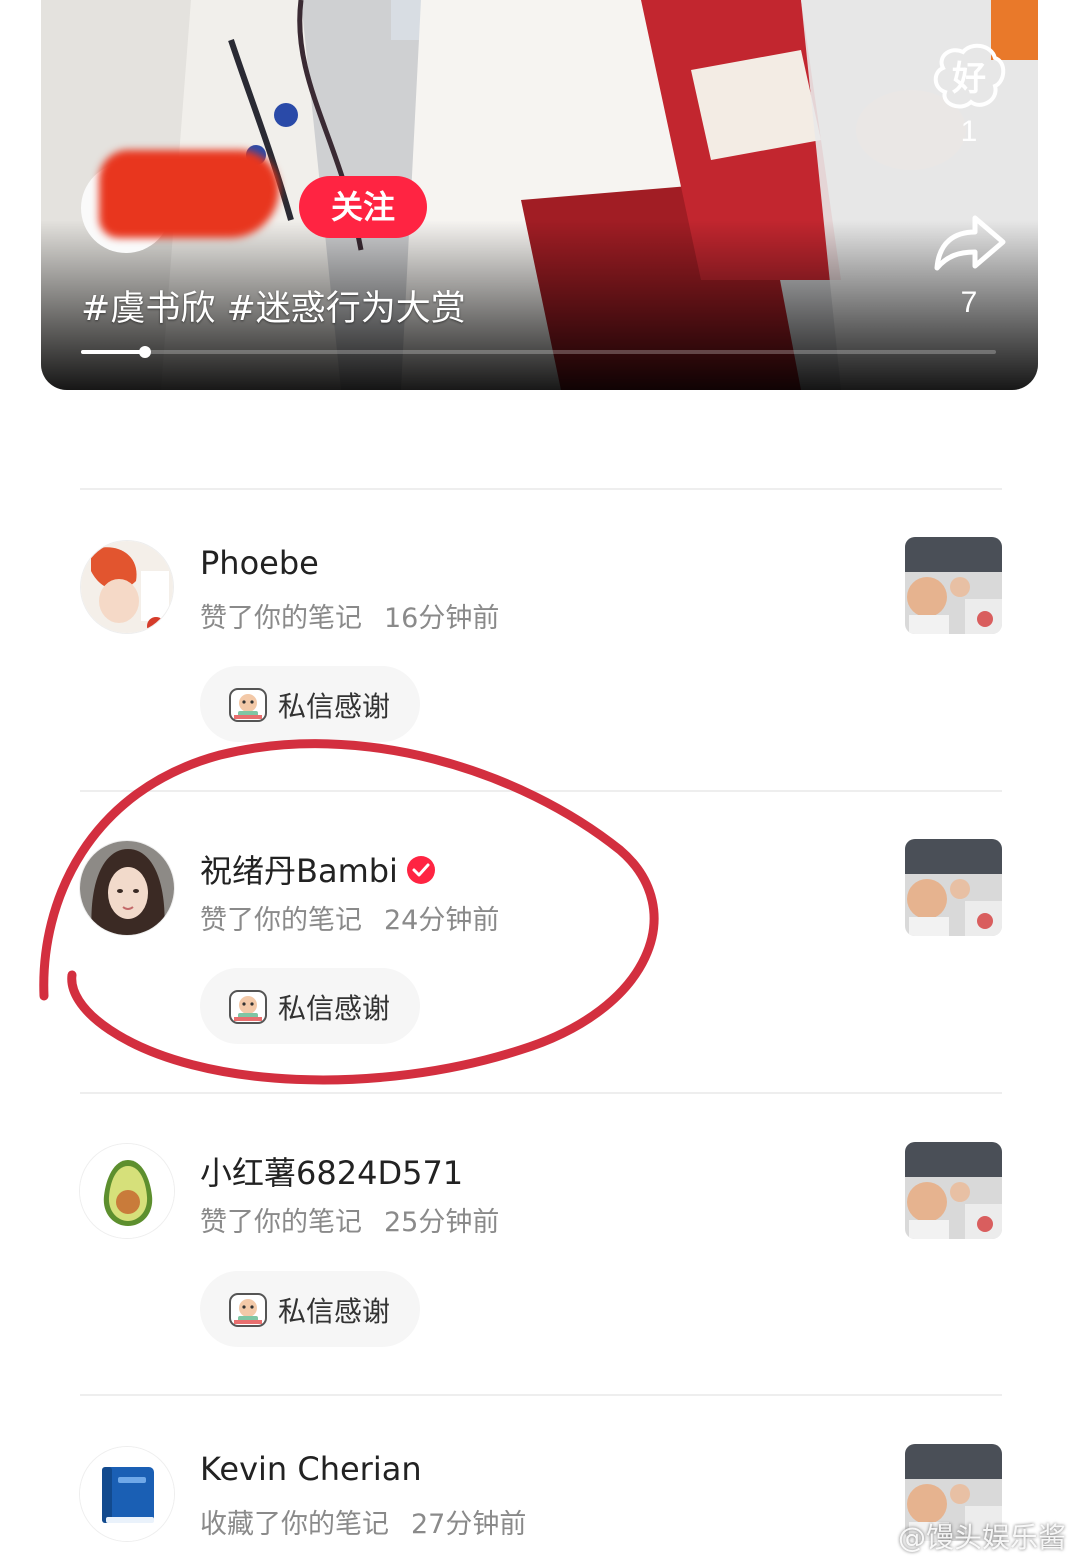  I want to click on user-name: Kevin Cherian, so click(311, 1469).